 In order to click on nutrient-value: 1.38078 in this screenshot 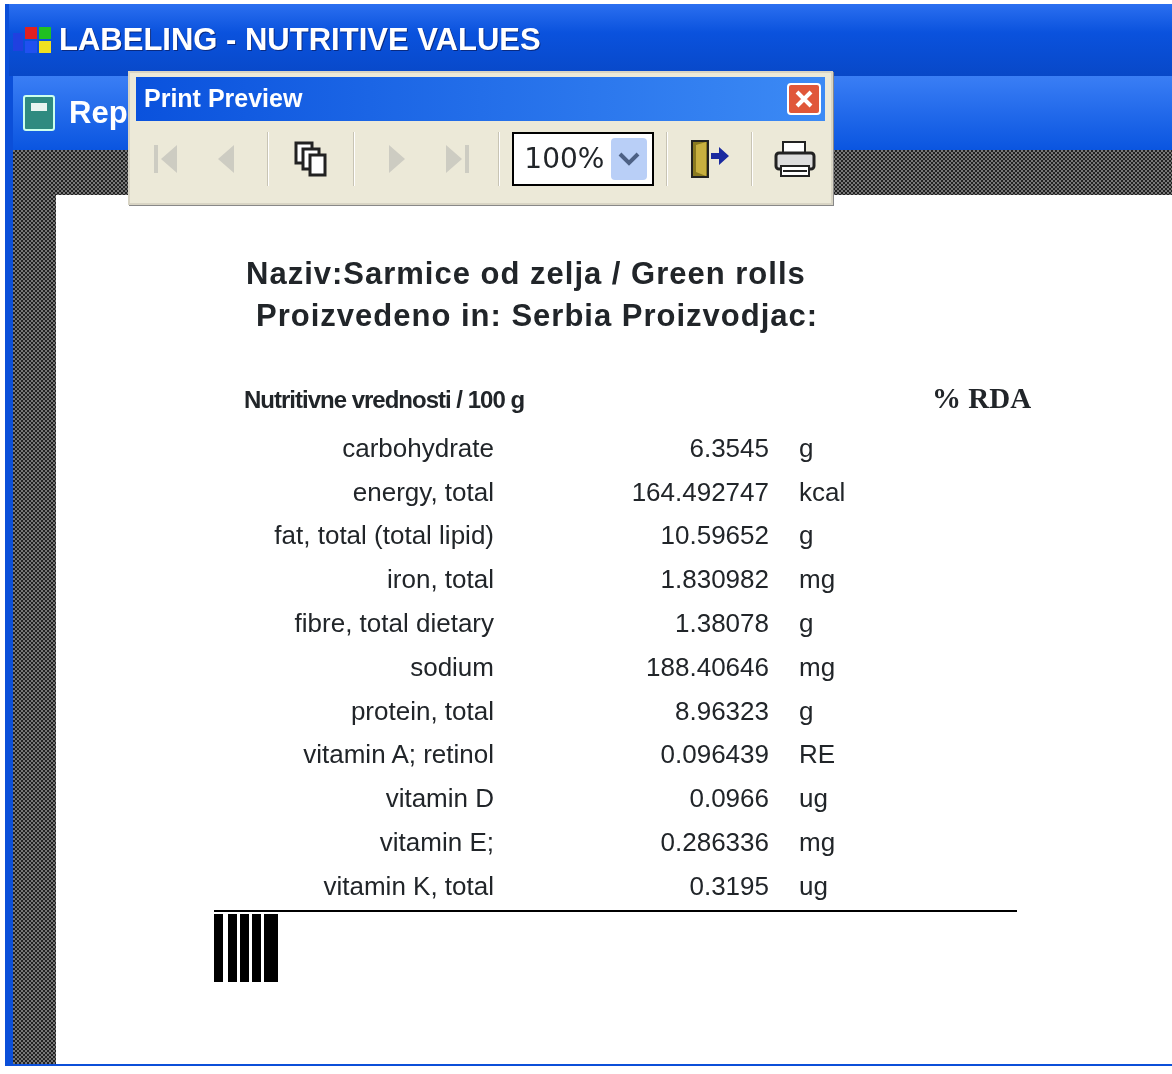, I will do `click(721, 624)`.